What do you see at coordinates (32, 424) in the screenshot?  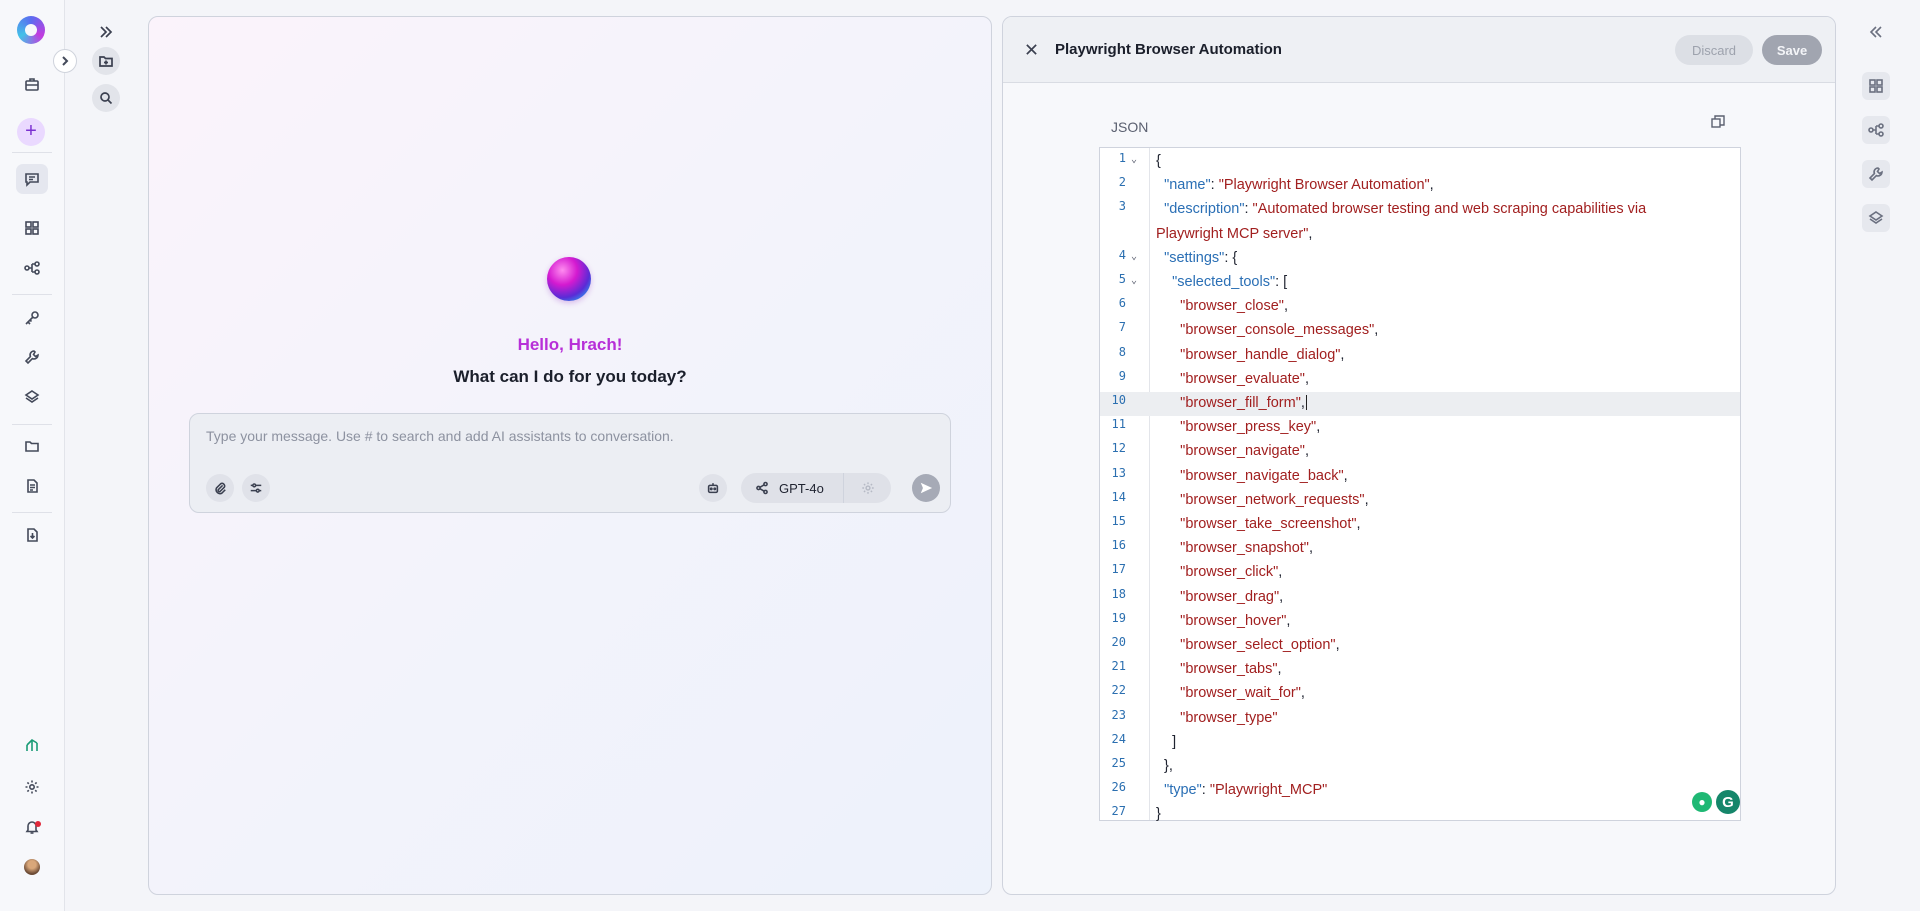 I see `divider` at bounding box center [32, 424].